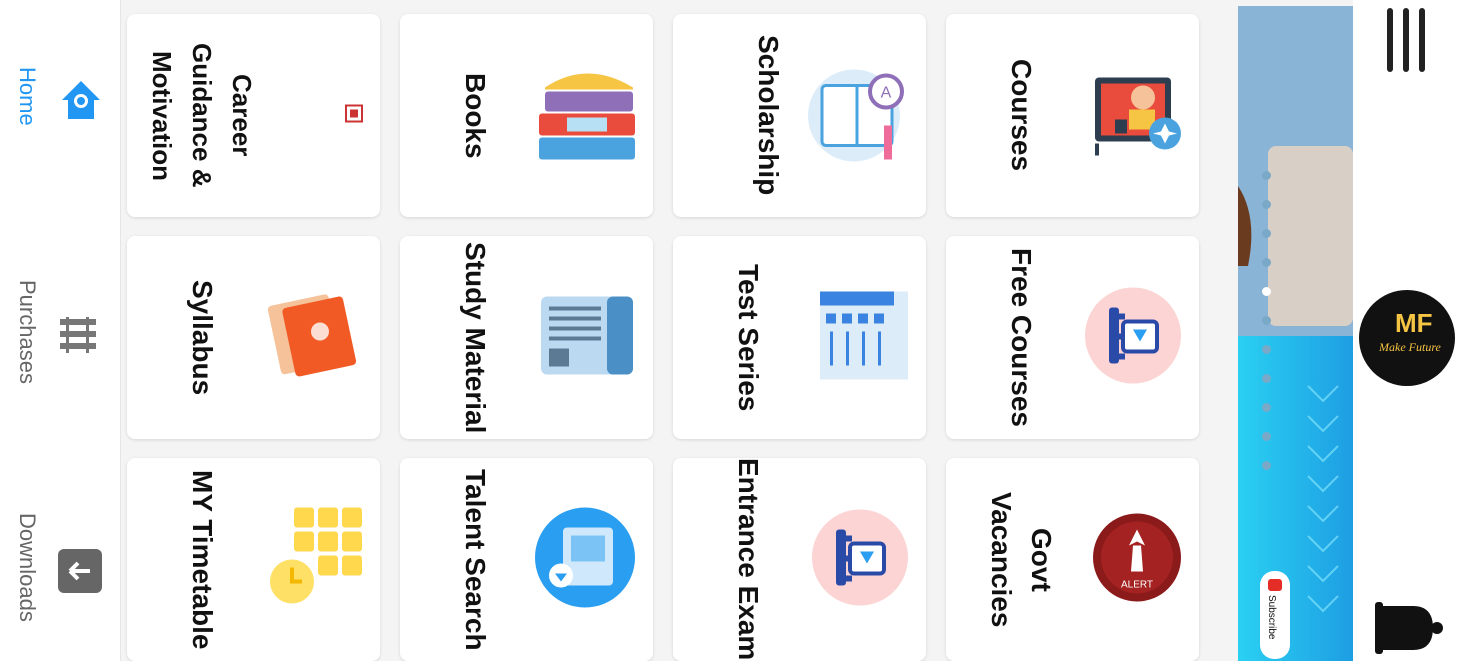 This screenshot has width=1465, height=661. I want to click on test-series-icon, so click(864, 337).